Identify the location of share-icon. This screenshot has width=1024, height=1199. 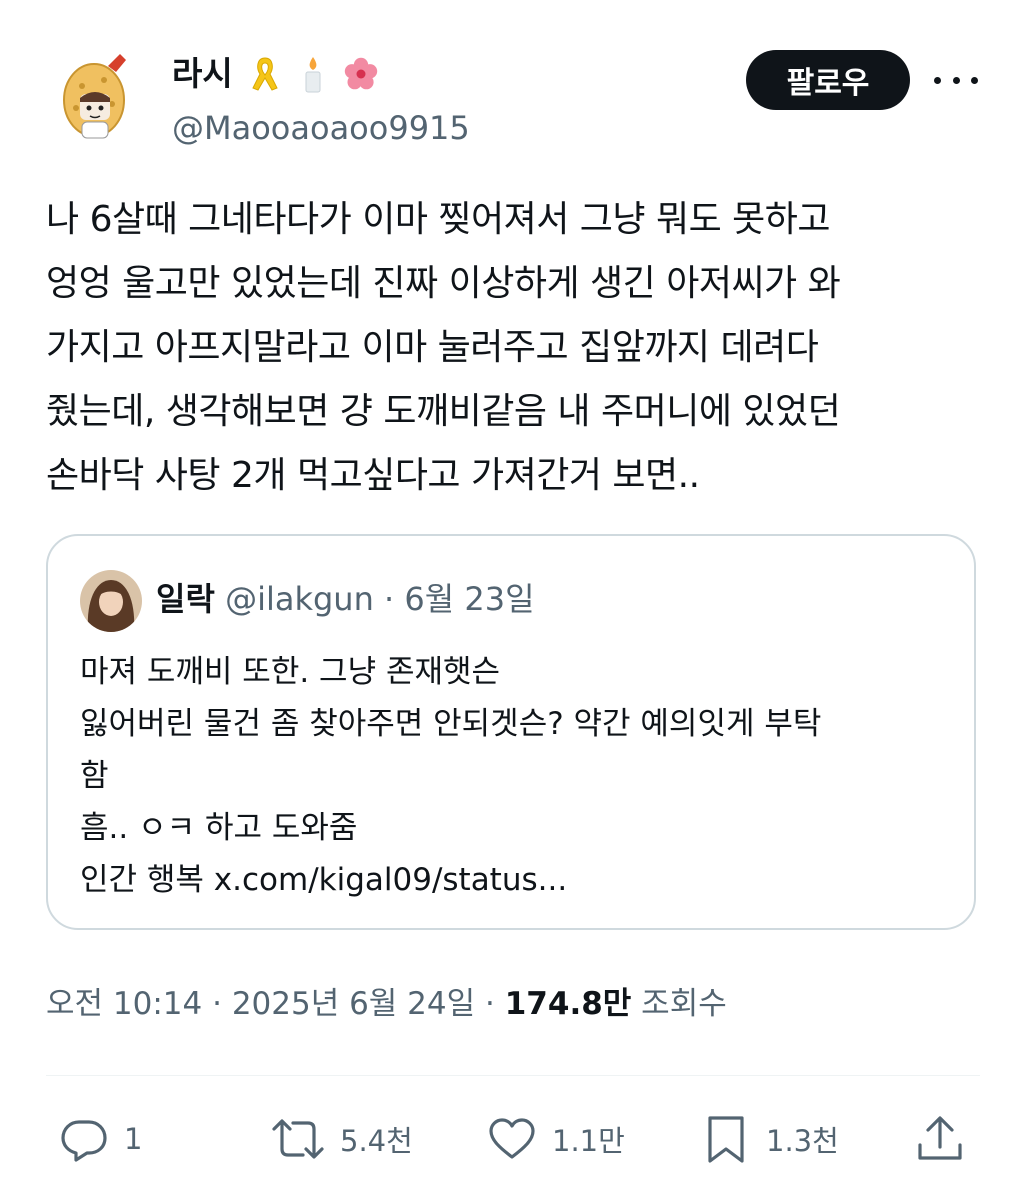
(940, 1138).